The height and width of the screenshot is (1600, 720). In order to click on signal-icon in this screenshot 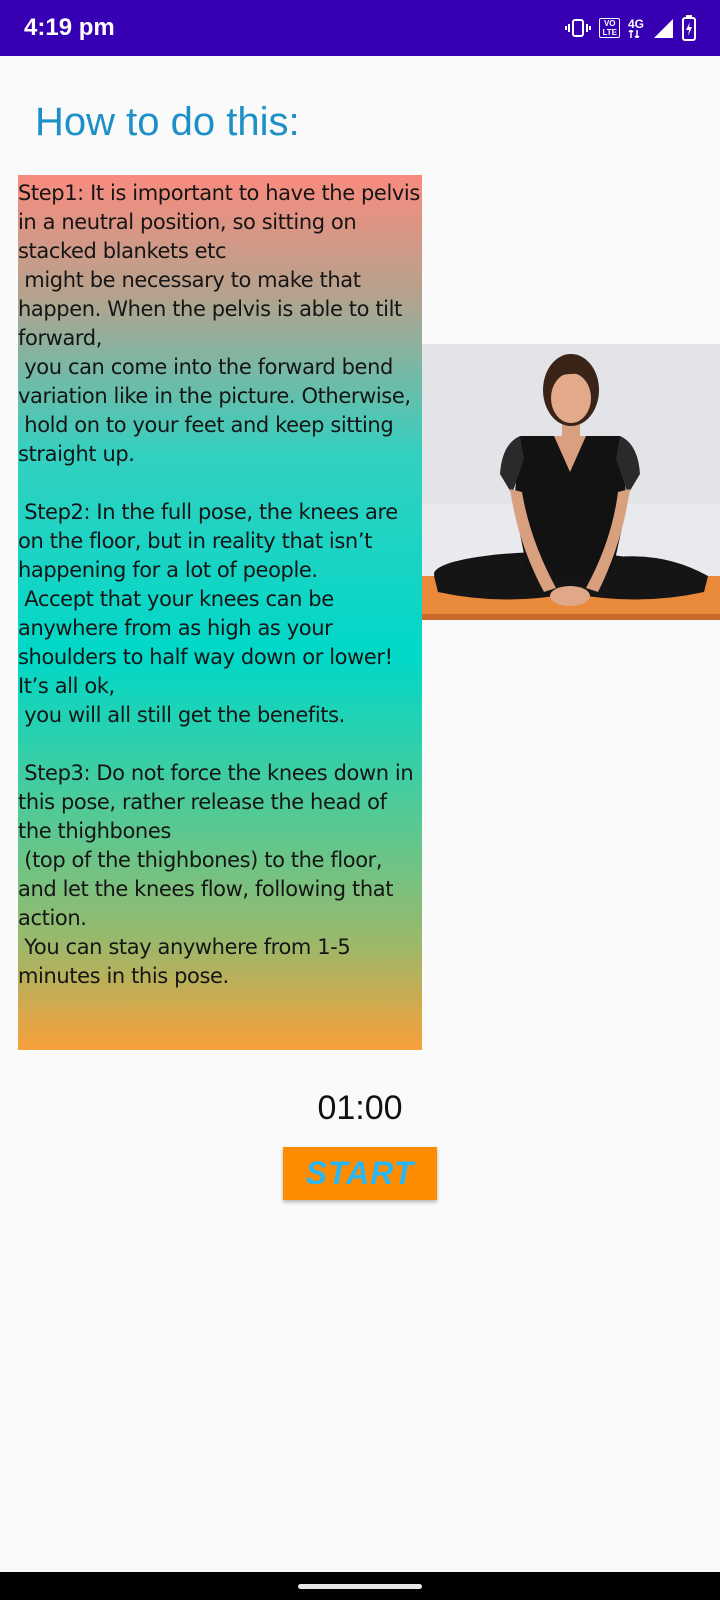, I will do `click(663, 28)`.